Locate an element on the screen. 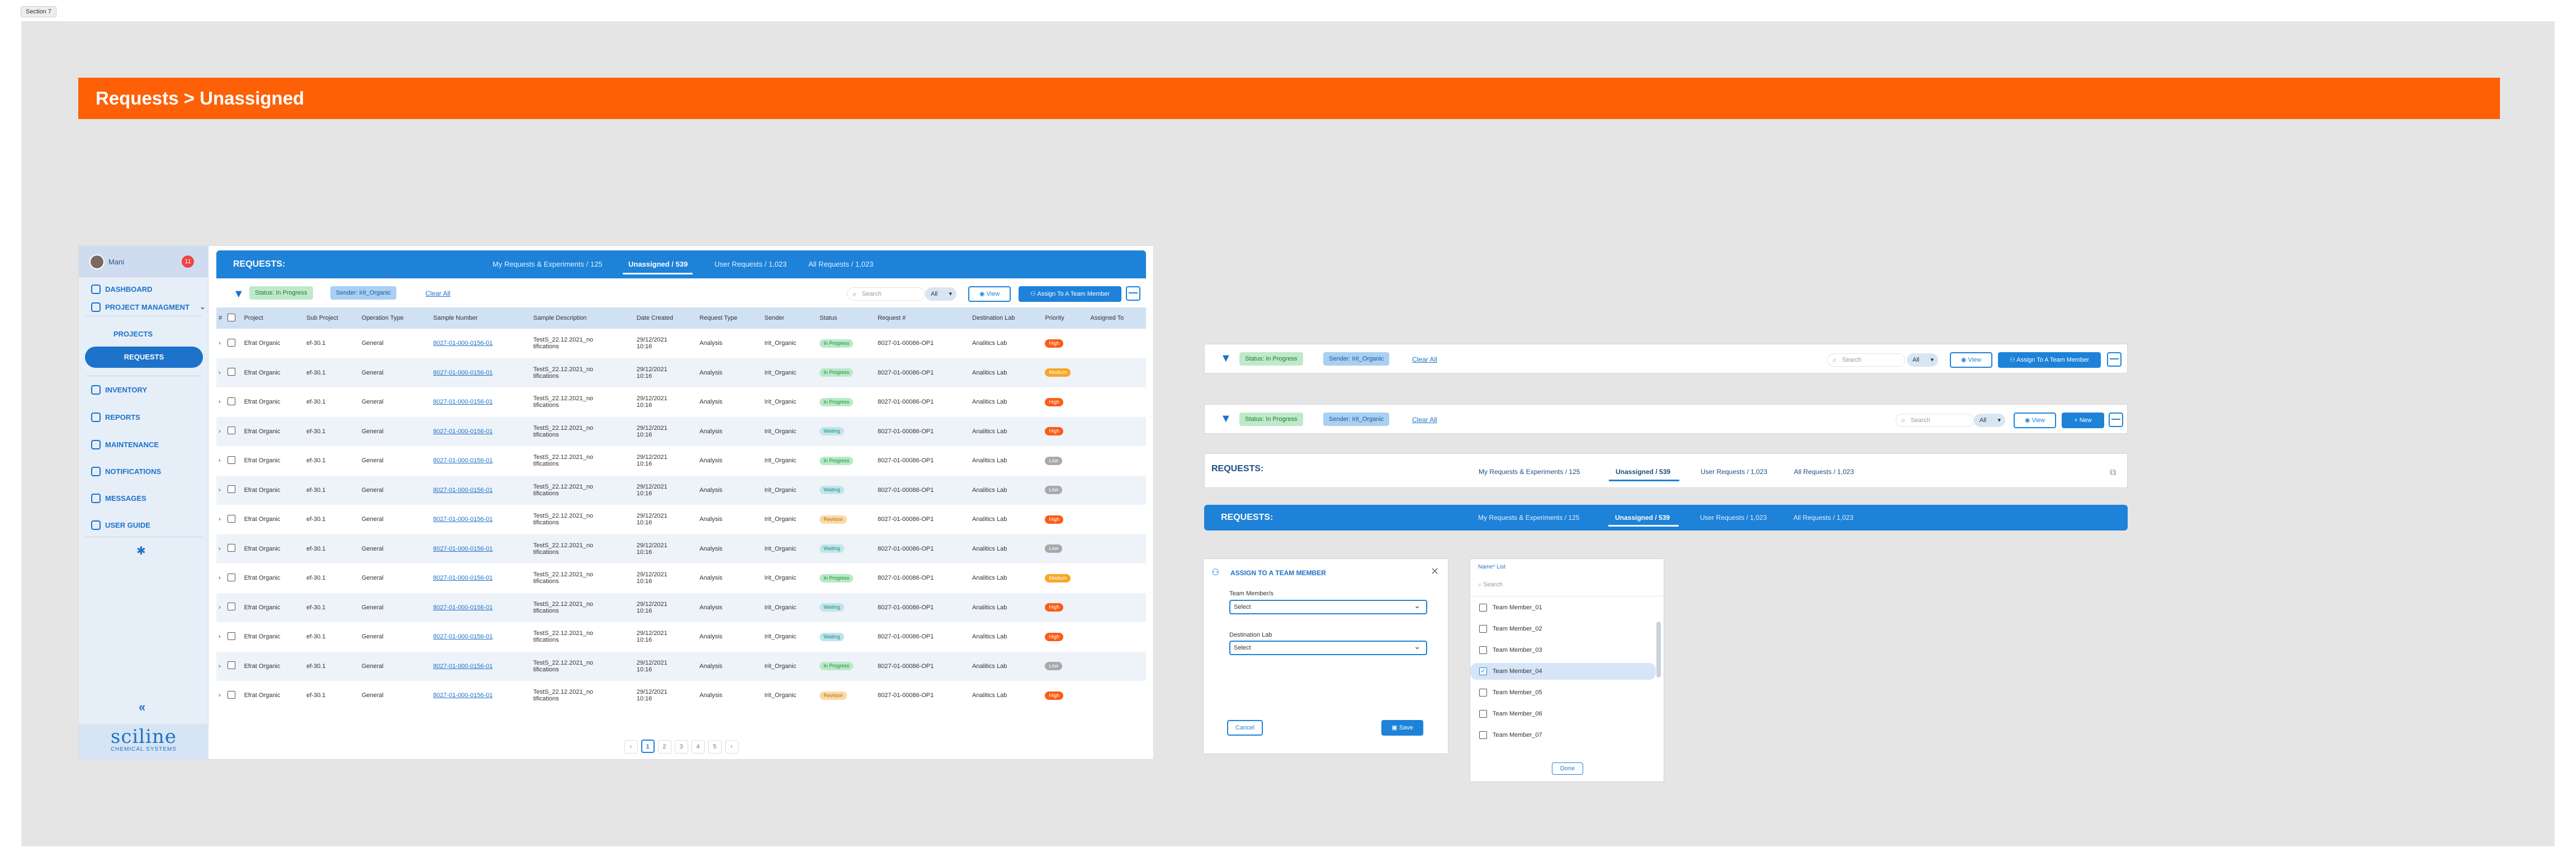 The image size is (2576, 867). sidebar-item-user-guide: USER GUIDE is located at coordinates (120, 525).